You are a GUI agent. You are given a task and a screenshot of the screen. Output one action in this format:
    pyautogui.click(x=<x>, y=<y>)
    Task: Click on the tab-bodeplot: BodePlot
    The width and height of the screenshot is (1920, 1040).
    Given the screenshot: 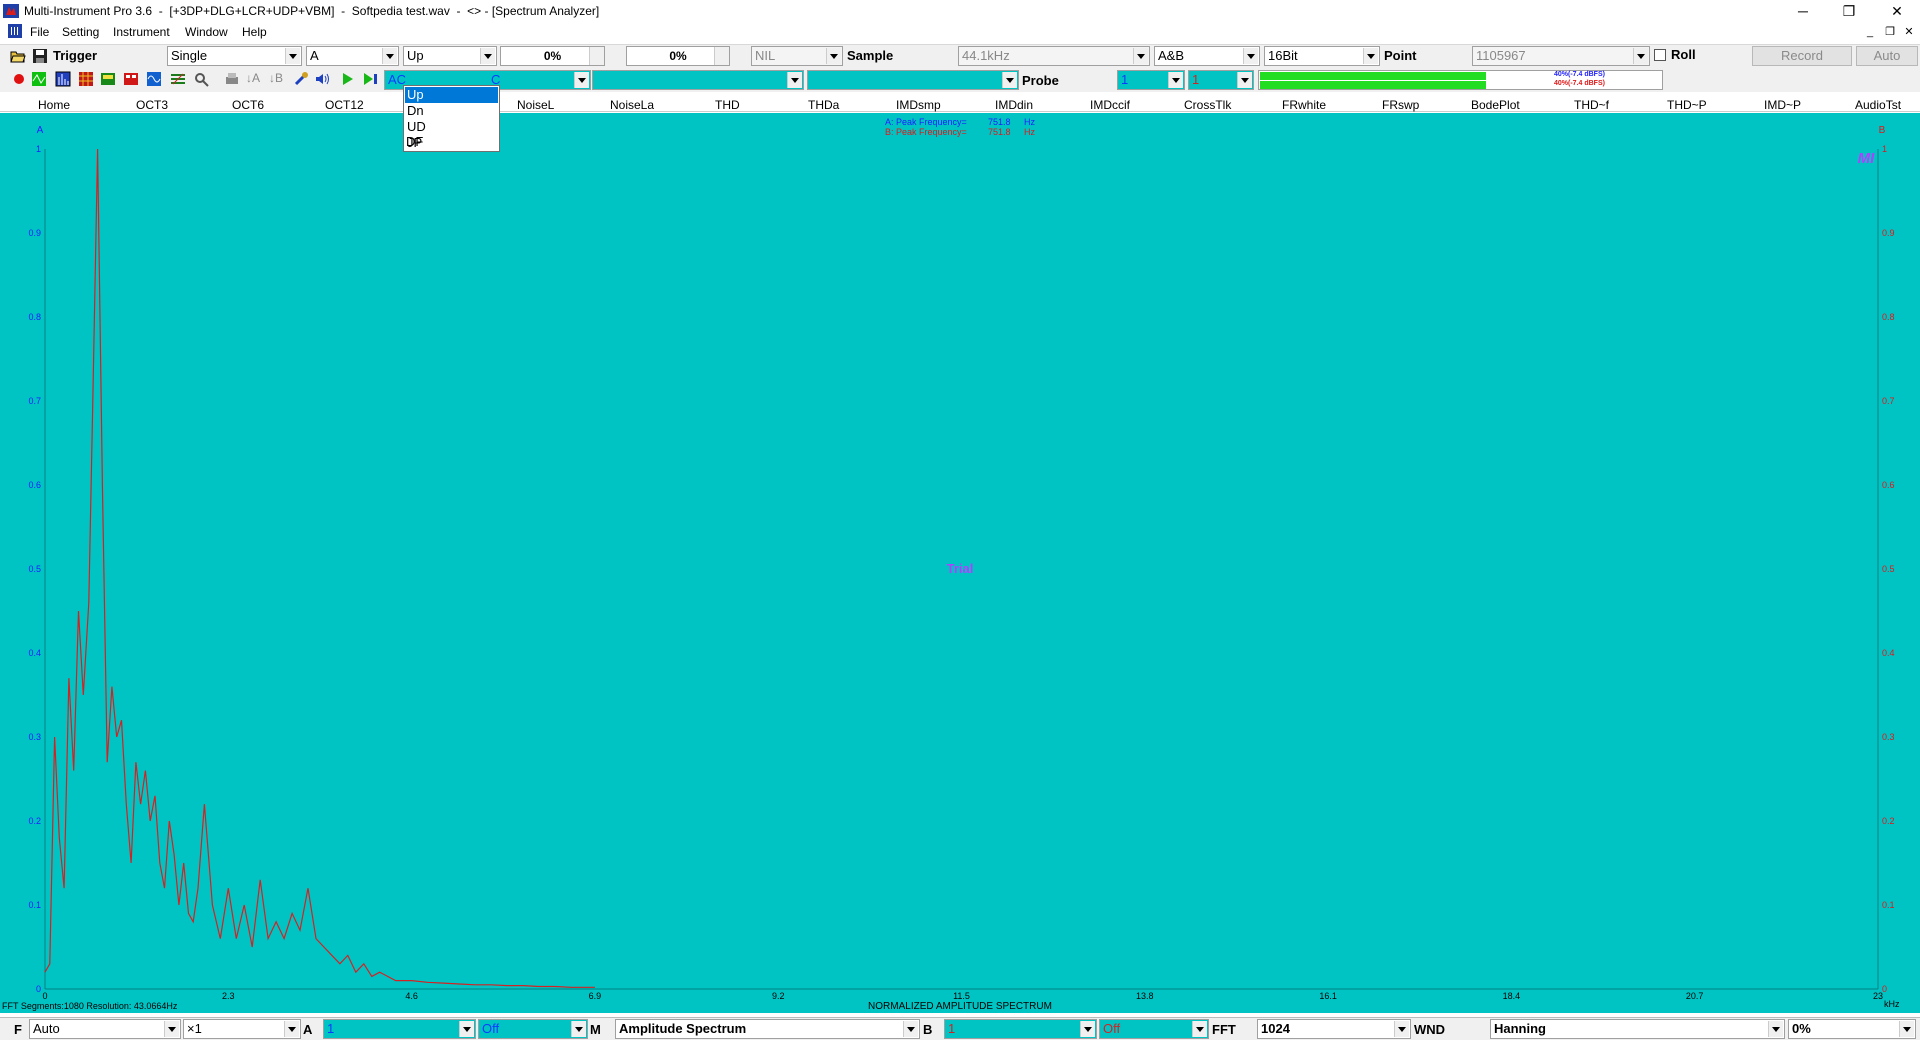 What is the action you would take?
    pyautogui.click(x=1495, y=105)
    